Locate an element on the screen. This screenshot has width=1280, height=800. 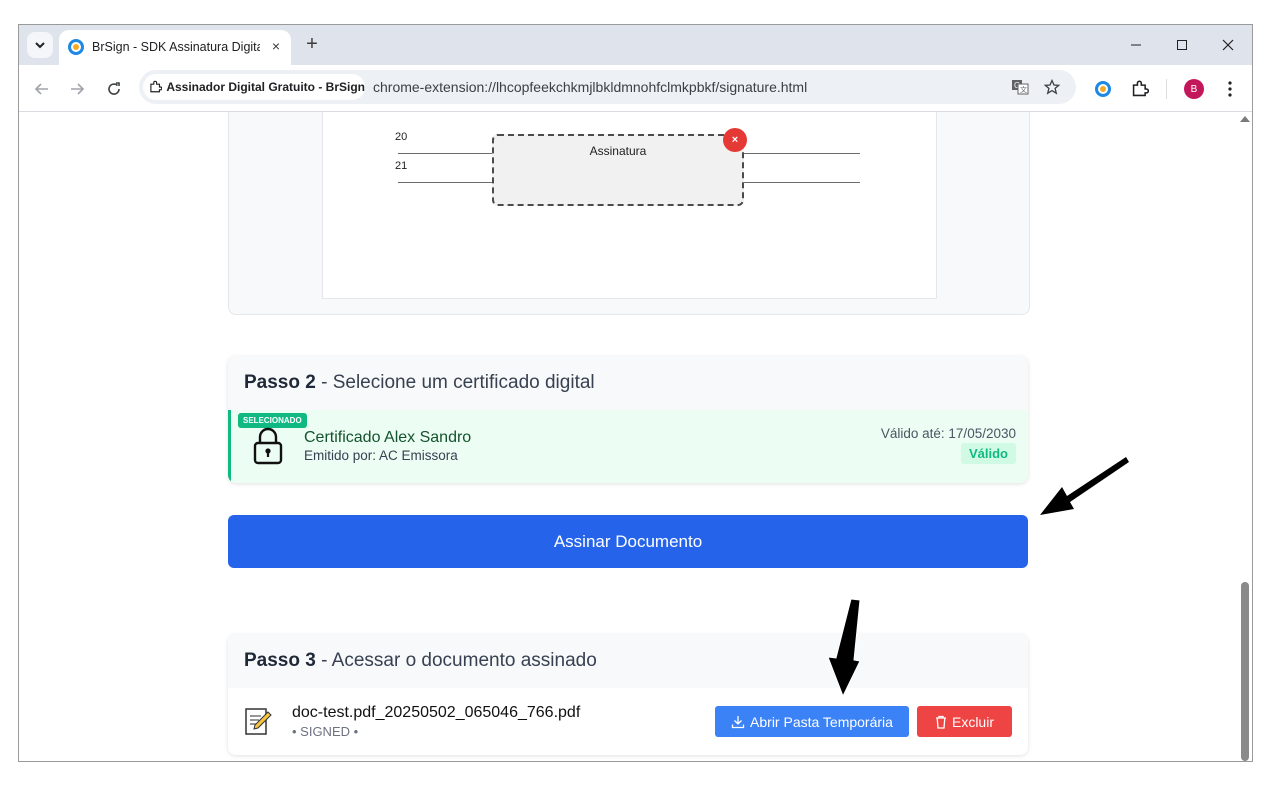
line-number: 21 is located at coordinates (401, 166).